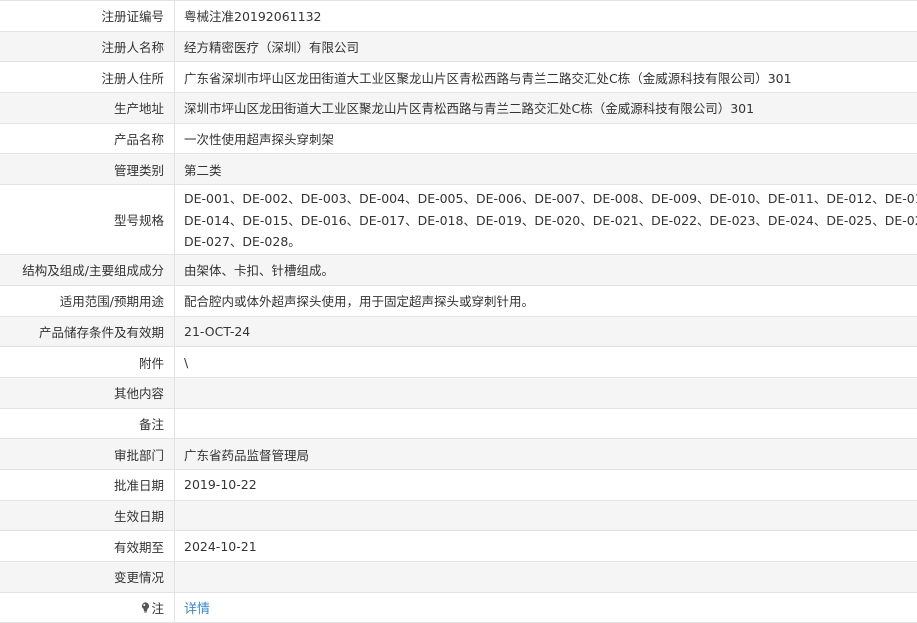  What do you see at coordinates (87, 546) in the screenshot?
I see `label-valid-until: 有效期至` at bounding box center [87, 546].